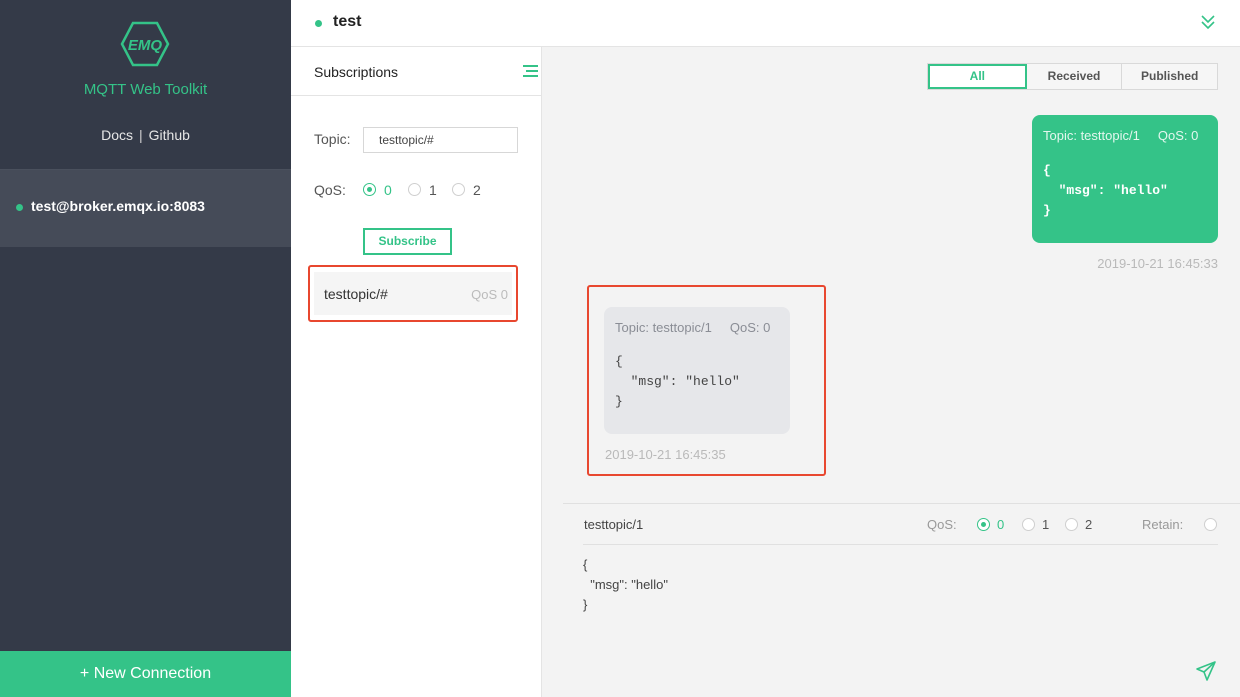 The width and height of the screenshot is (1240, 697). Describe the element at coordinates (900, 544) in the screenshot. I see `composer-divider` at that location.